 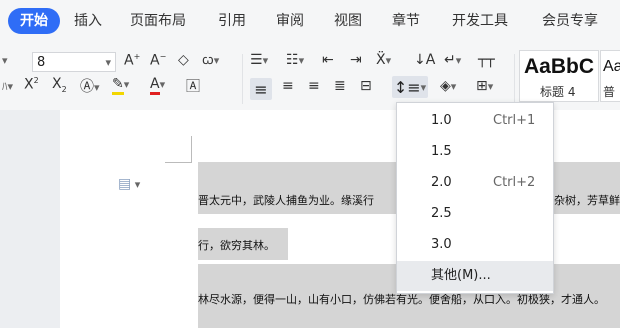 I want to click on tab-member: 会员专享, so click(x=570, y=21).